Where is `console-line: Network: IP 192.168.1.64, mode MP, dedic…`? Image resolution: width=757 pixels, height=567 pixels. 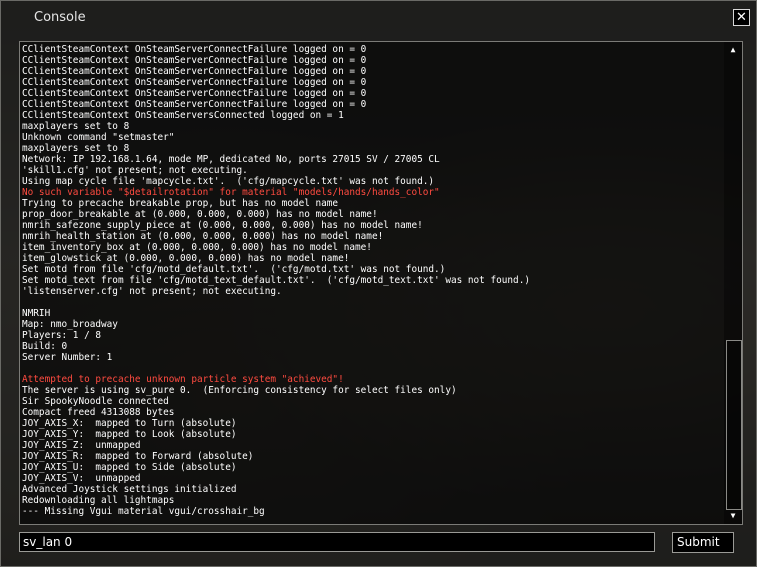 console-line: Network: IP 192.168.1.64, mode MP, dedic… is located at coordinates (231, 159).